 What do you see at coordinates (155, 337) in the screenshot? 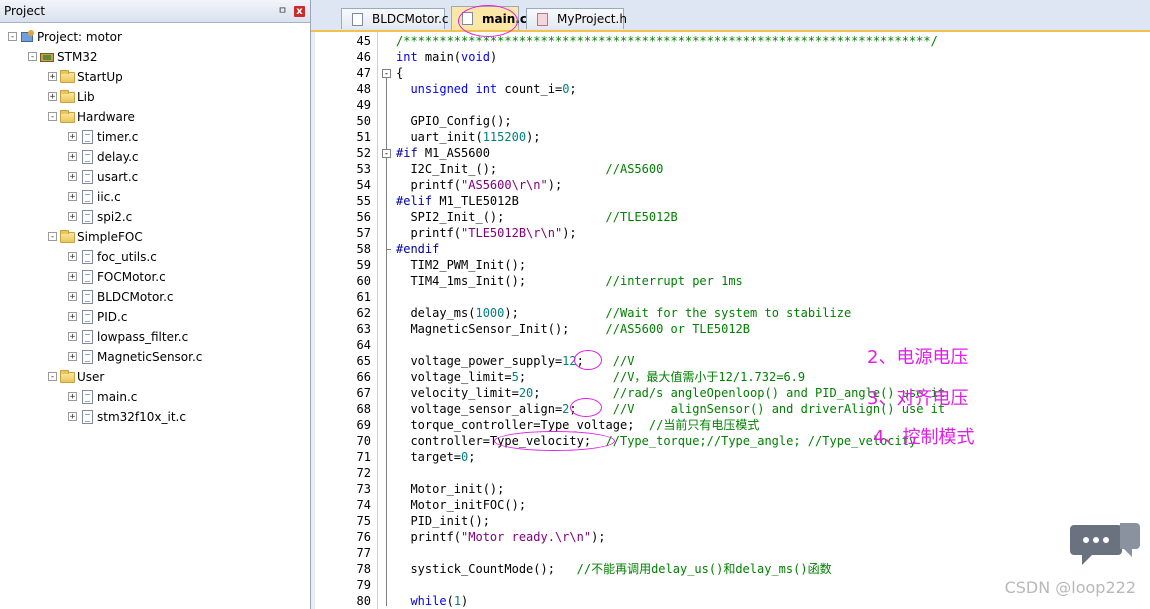
I see `tree-item: + lowpass_filter.c` at bounding box center [155, 337].